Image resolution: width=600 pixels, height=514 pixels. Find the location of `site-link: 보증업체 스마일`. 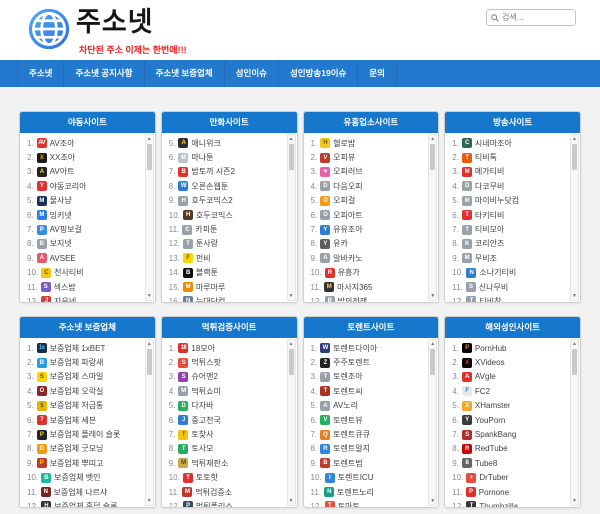

site-link: 보증업체 스마일 is located at coordinates (77, 376).